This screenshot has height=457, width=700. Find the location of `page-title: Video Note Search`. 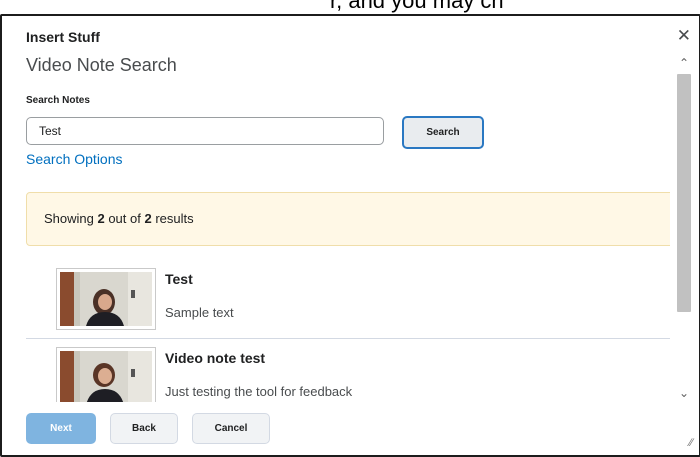

page-title: Video Note Search is located at coordinates (101, 65).